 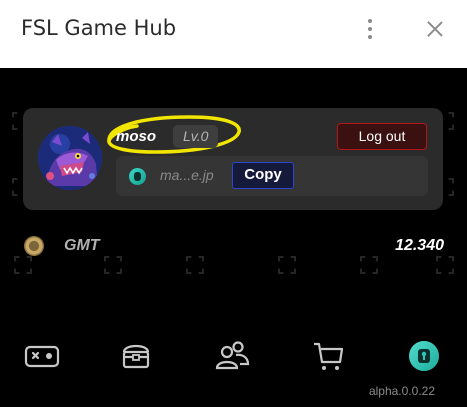 I want to click on bottom-nav, so click(x=233, y=356).